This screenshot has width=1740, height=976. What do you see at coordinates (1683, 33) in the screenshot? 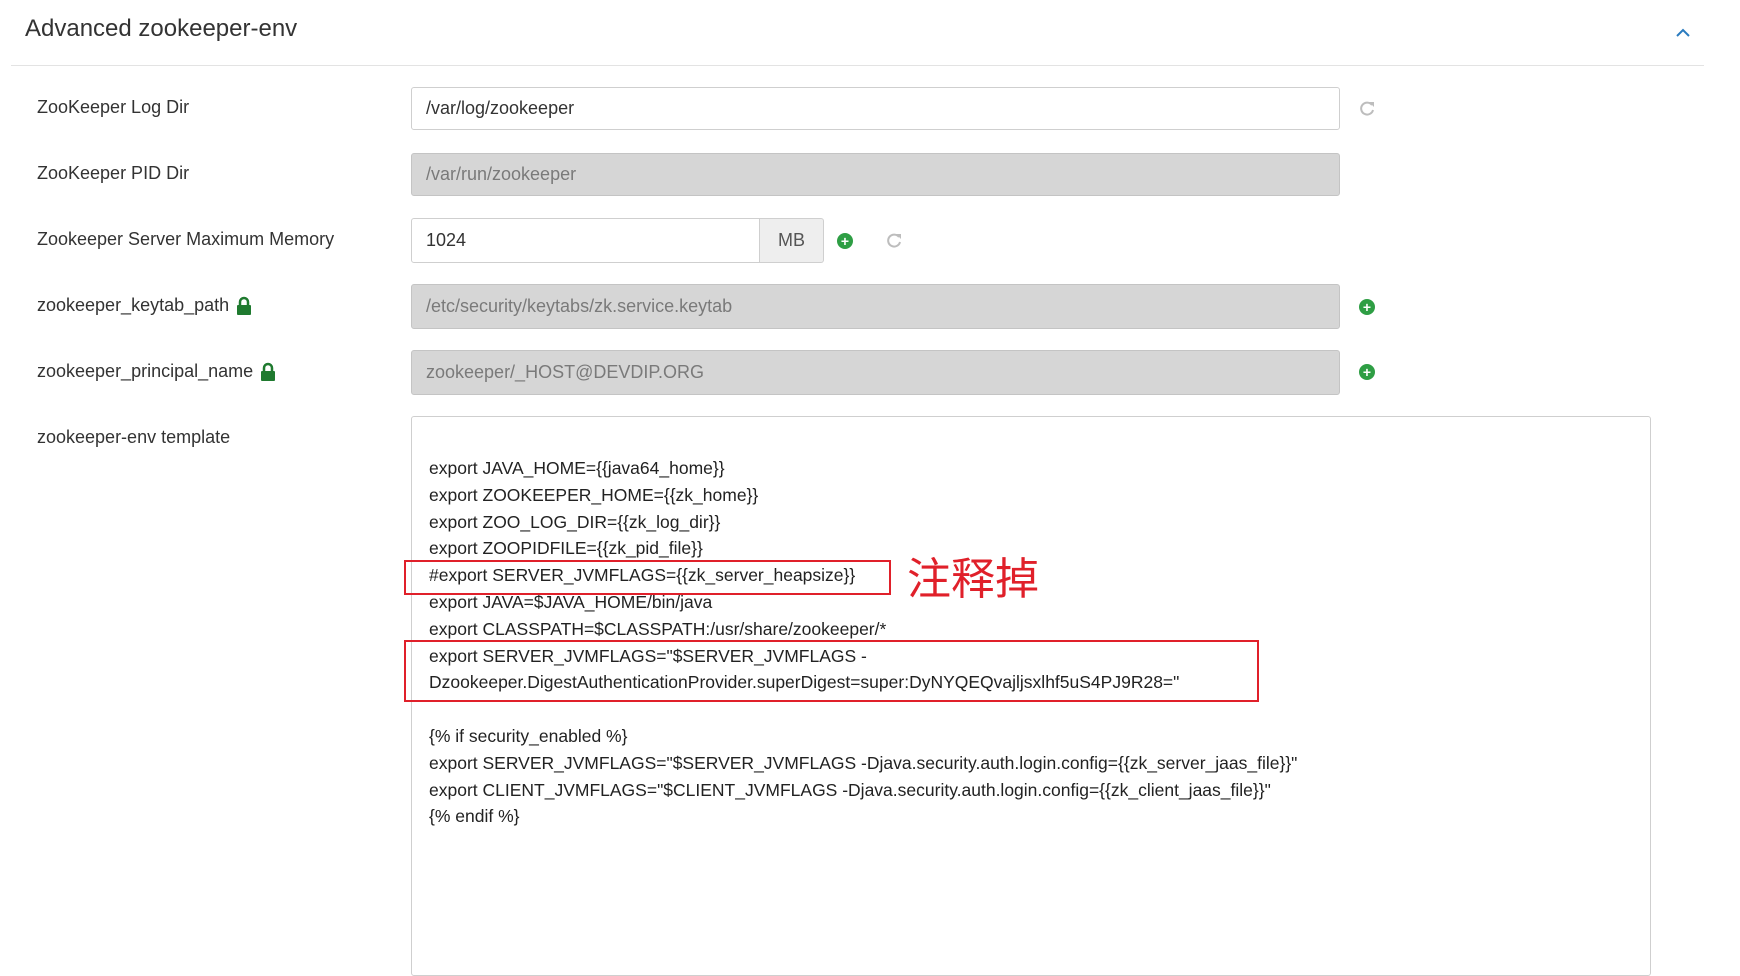
I see `chevron-up-icon` at bounding box center [1683, 33].